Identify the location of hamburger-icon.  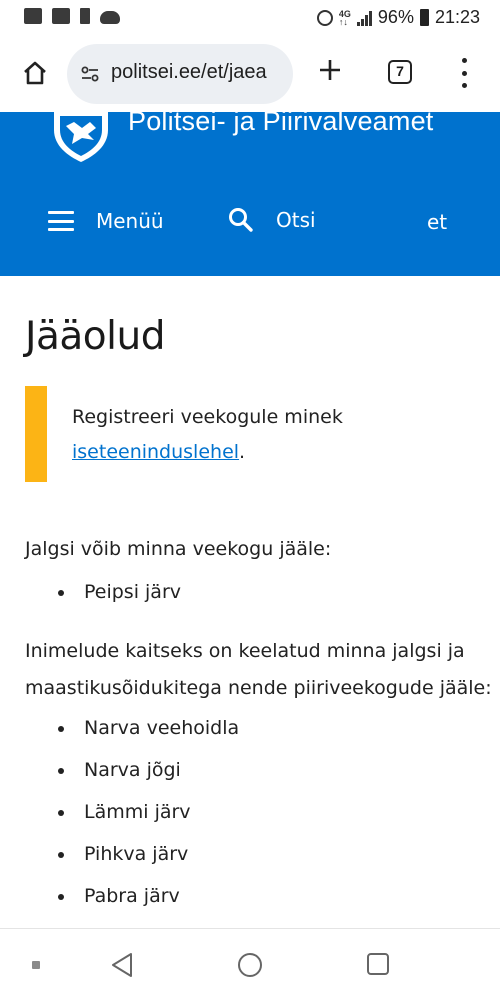
(61, 221).